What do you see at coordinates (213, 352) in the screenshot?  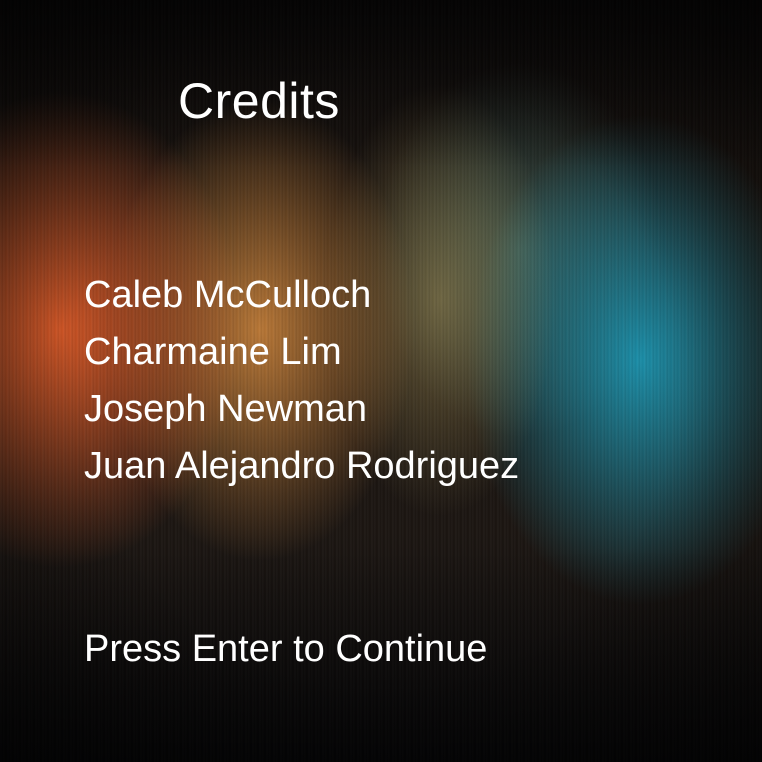 I see `credit-name: Charmaine Lim` at bounding box center [213, 352].